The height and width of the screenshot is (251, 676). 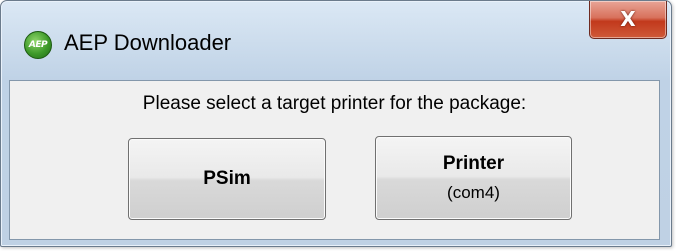 I want to click on psim-button: PSim, so click(x=227, y=179).